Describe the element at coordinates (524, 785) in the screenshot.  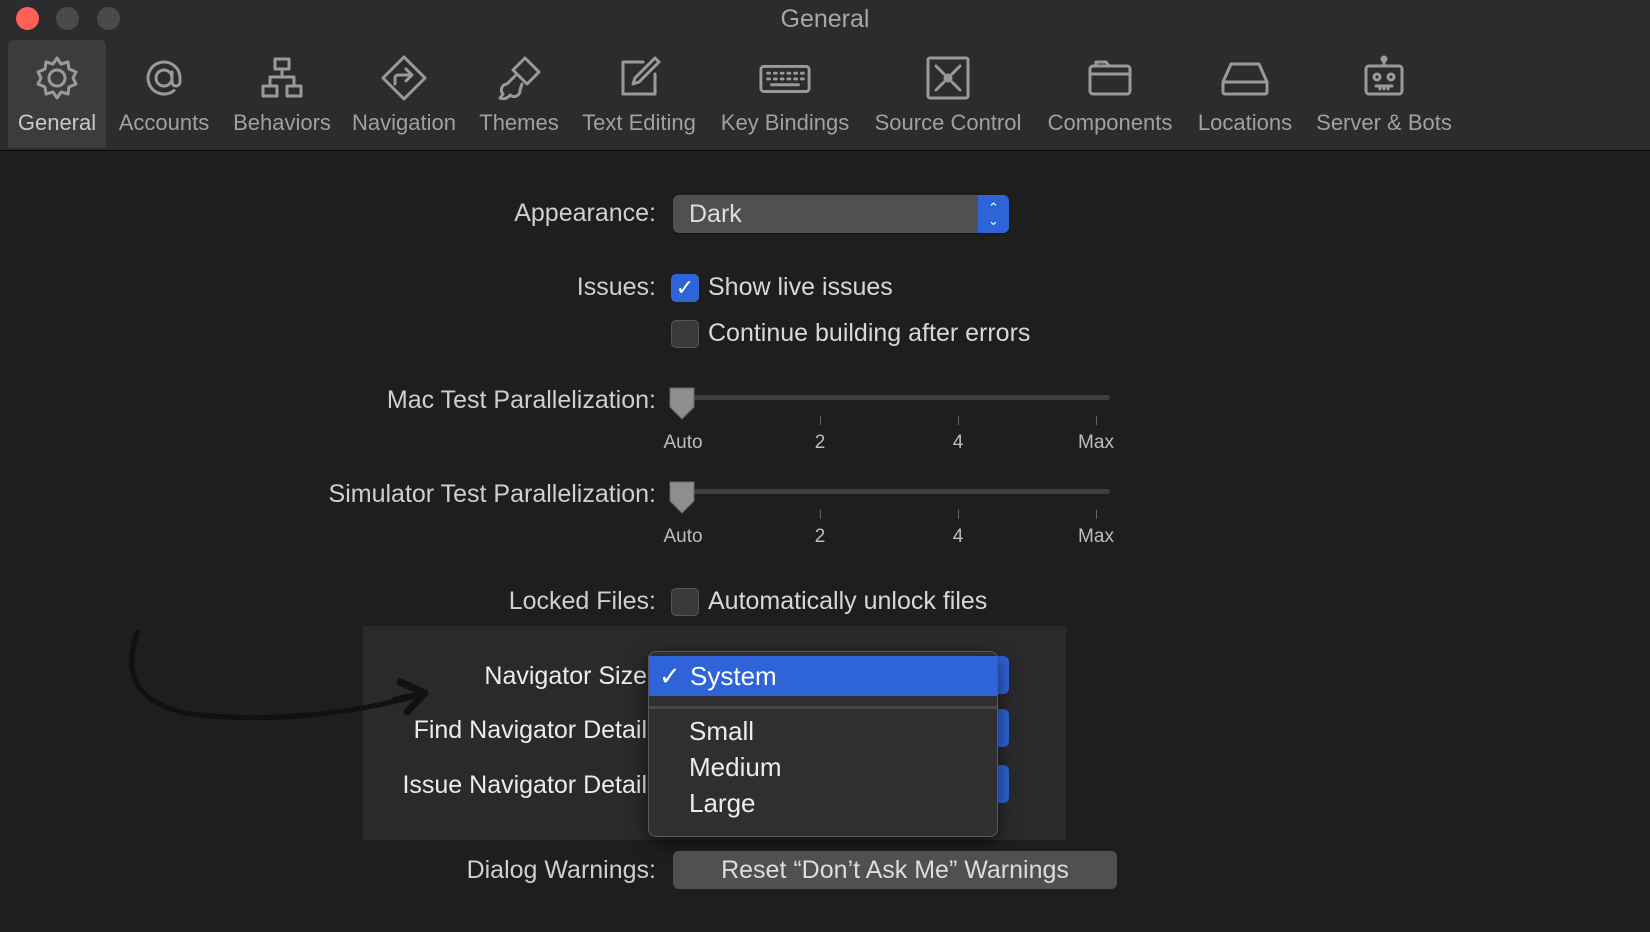
I see `issue-navigator-label: Issue Navigator Detail` at that location.